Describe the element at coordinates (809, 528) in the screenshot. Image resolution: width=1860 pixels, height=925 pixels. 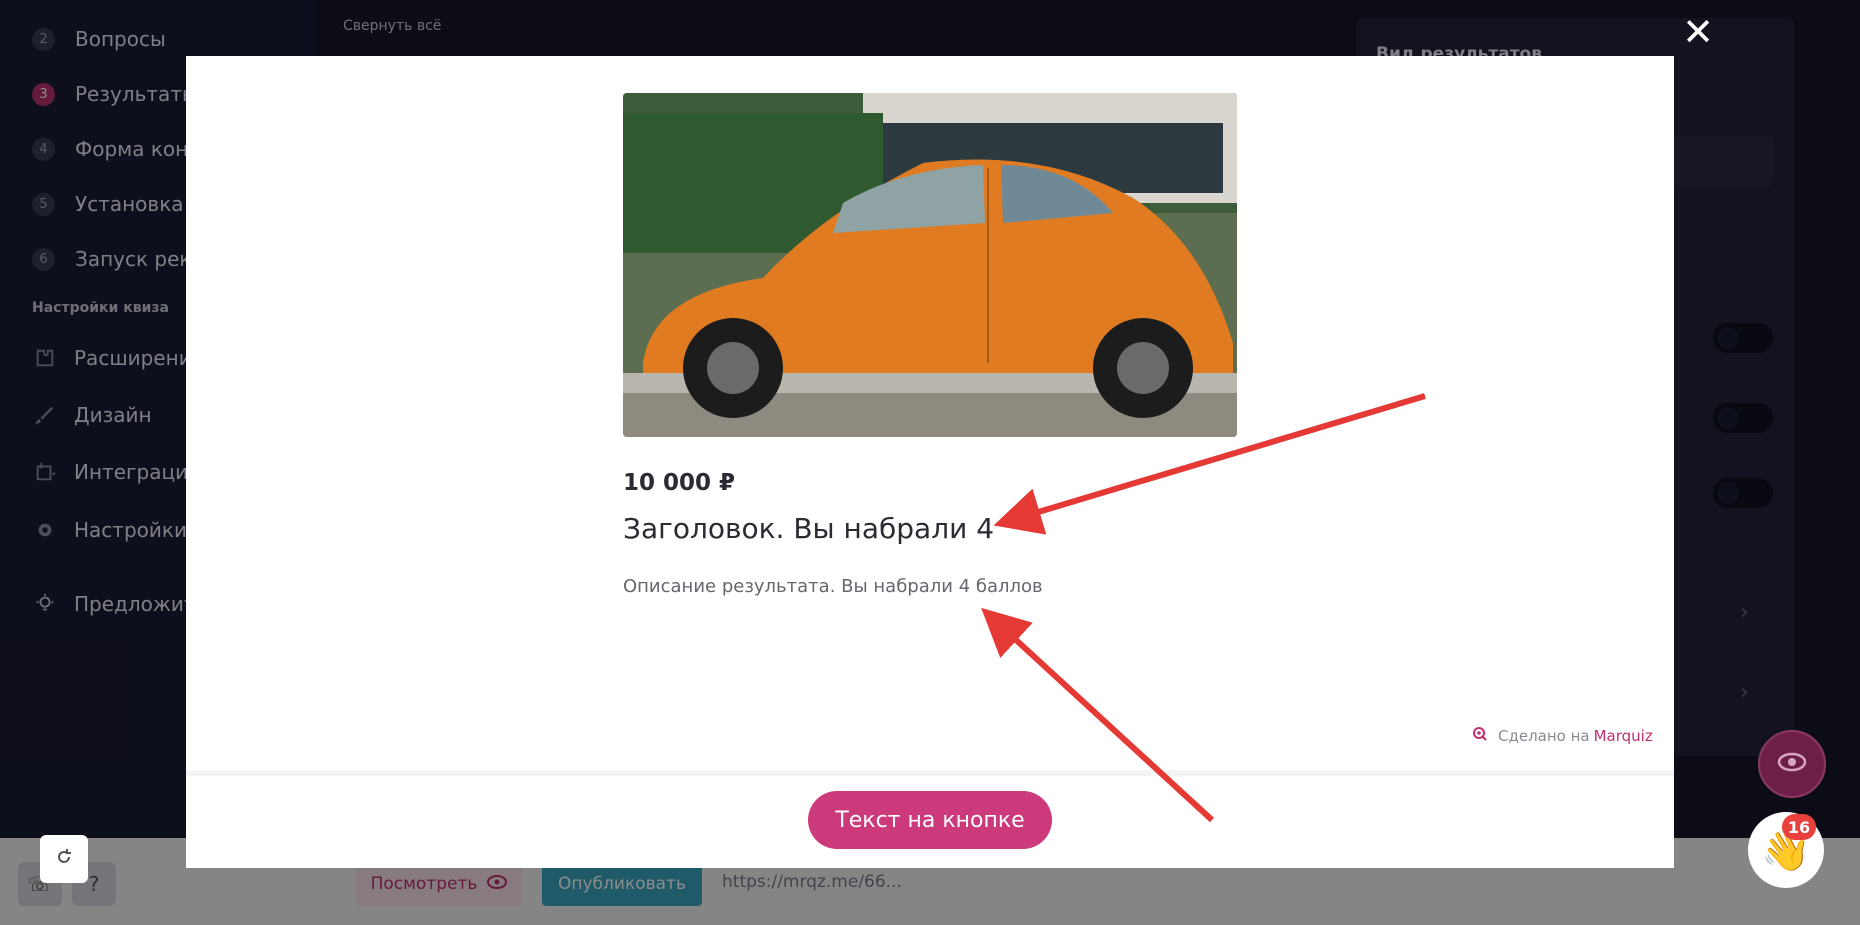
I see `result-title: Заголовок. Вы набрали 4` at that location.